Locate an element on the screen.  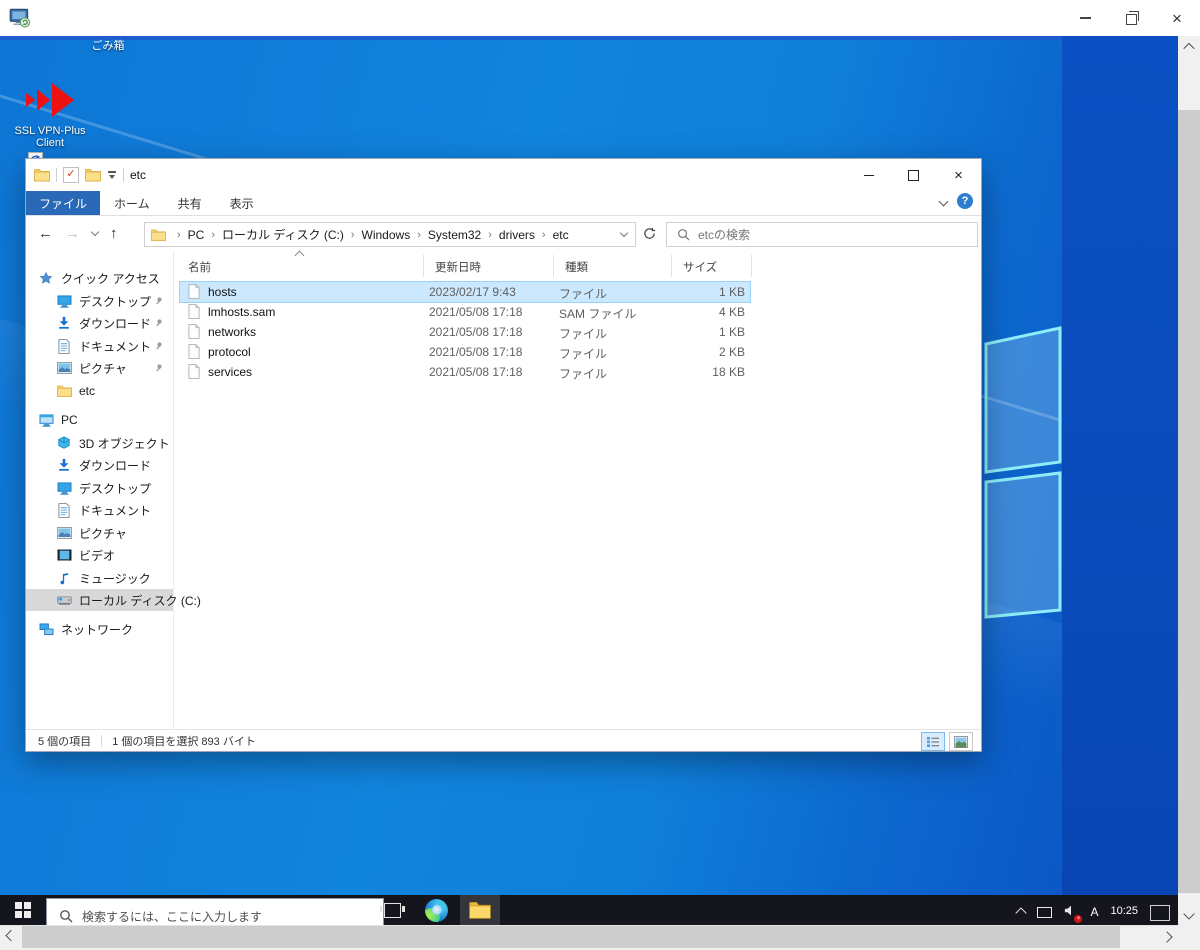
hidden-icons-chevron is located at coordinates (1021, 913).